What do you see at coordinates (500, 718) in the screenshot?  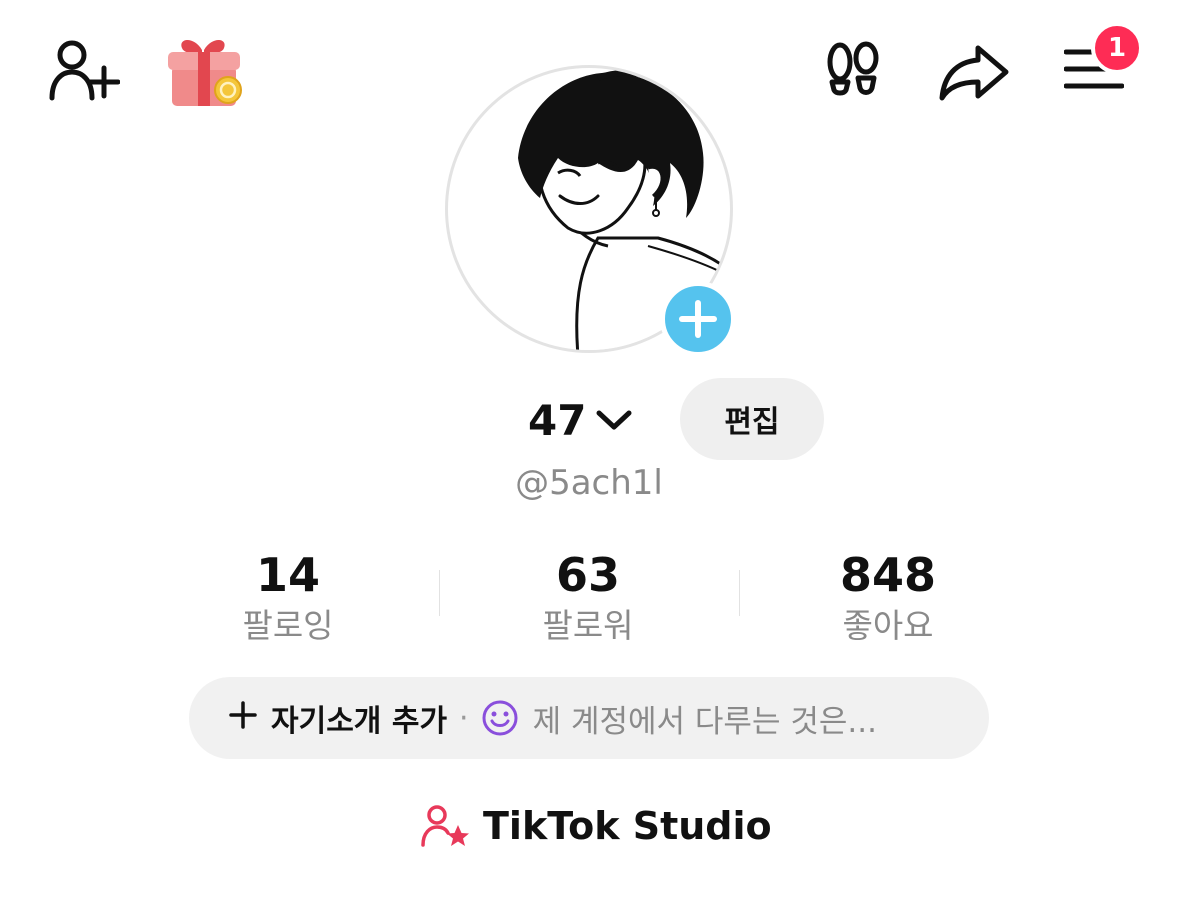 I see `smile-icon` at bounding box center [500, 718].